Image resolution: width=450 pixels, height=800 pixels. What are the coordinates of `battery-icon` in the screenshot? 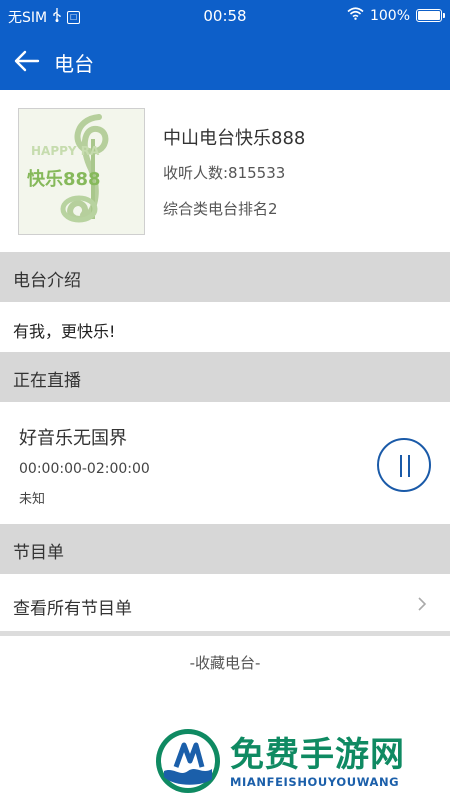 It's located at (430, 15).